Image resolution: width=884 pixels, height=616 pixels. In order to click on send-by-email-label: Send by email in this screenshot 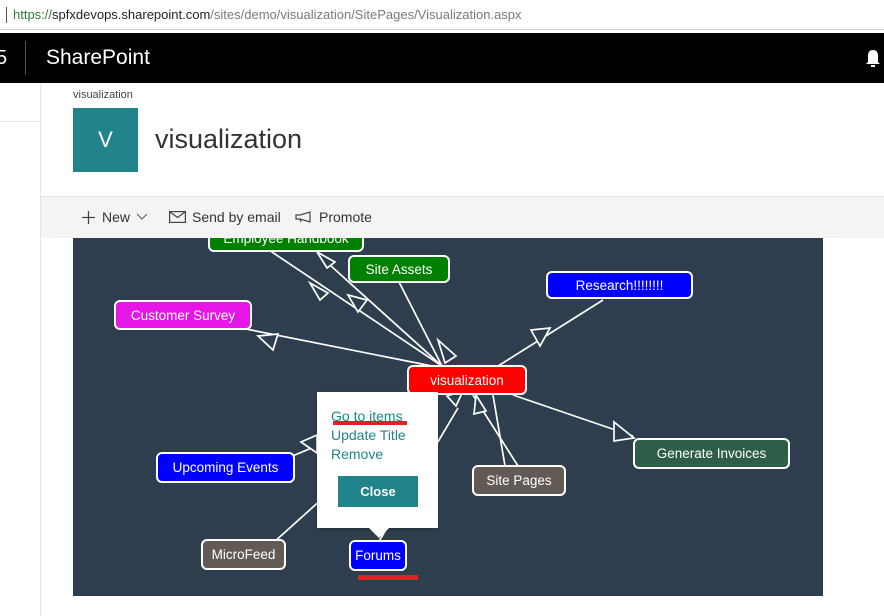, I will do `click(236, 217)`.